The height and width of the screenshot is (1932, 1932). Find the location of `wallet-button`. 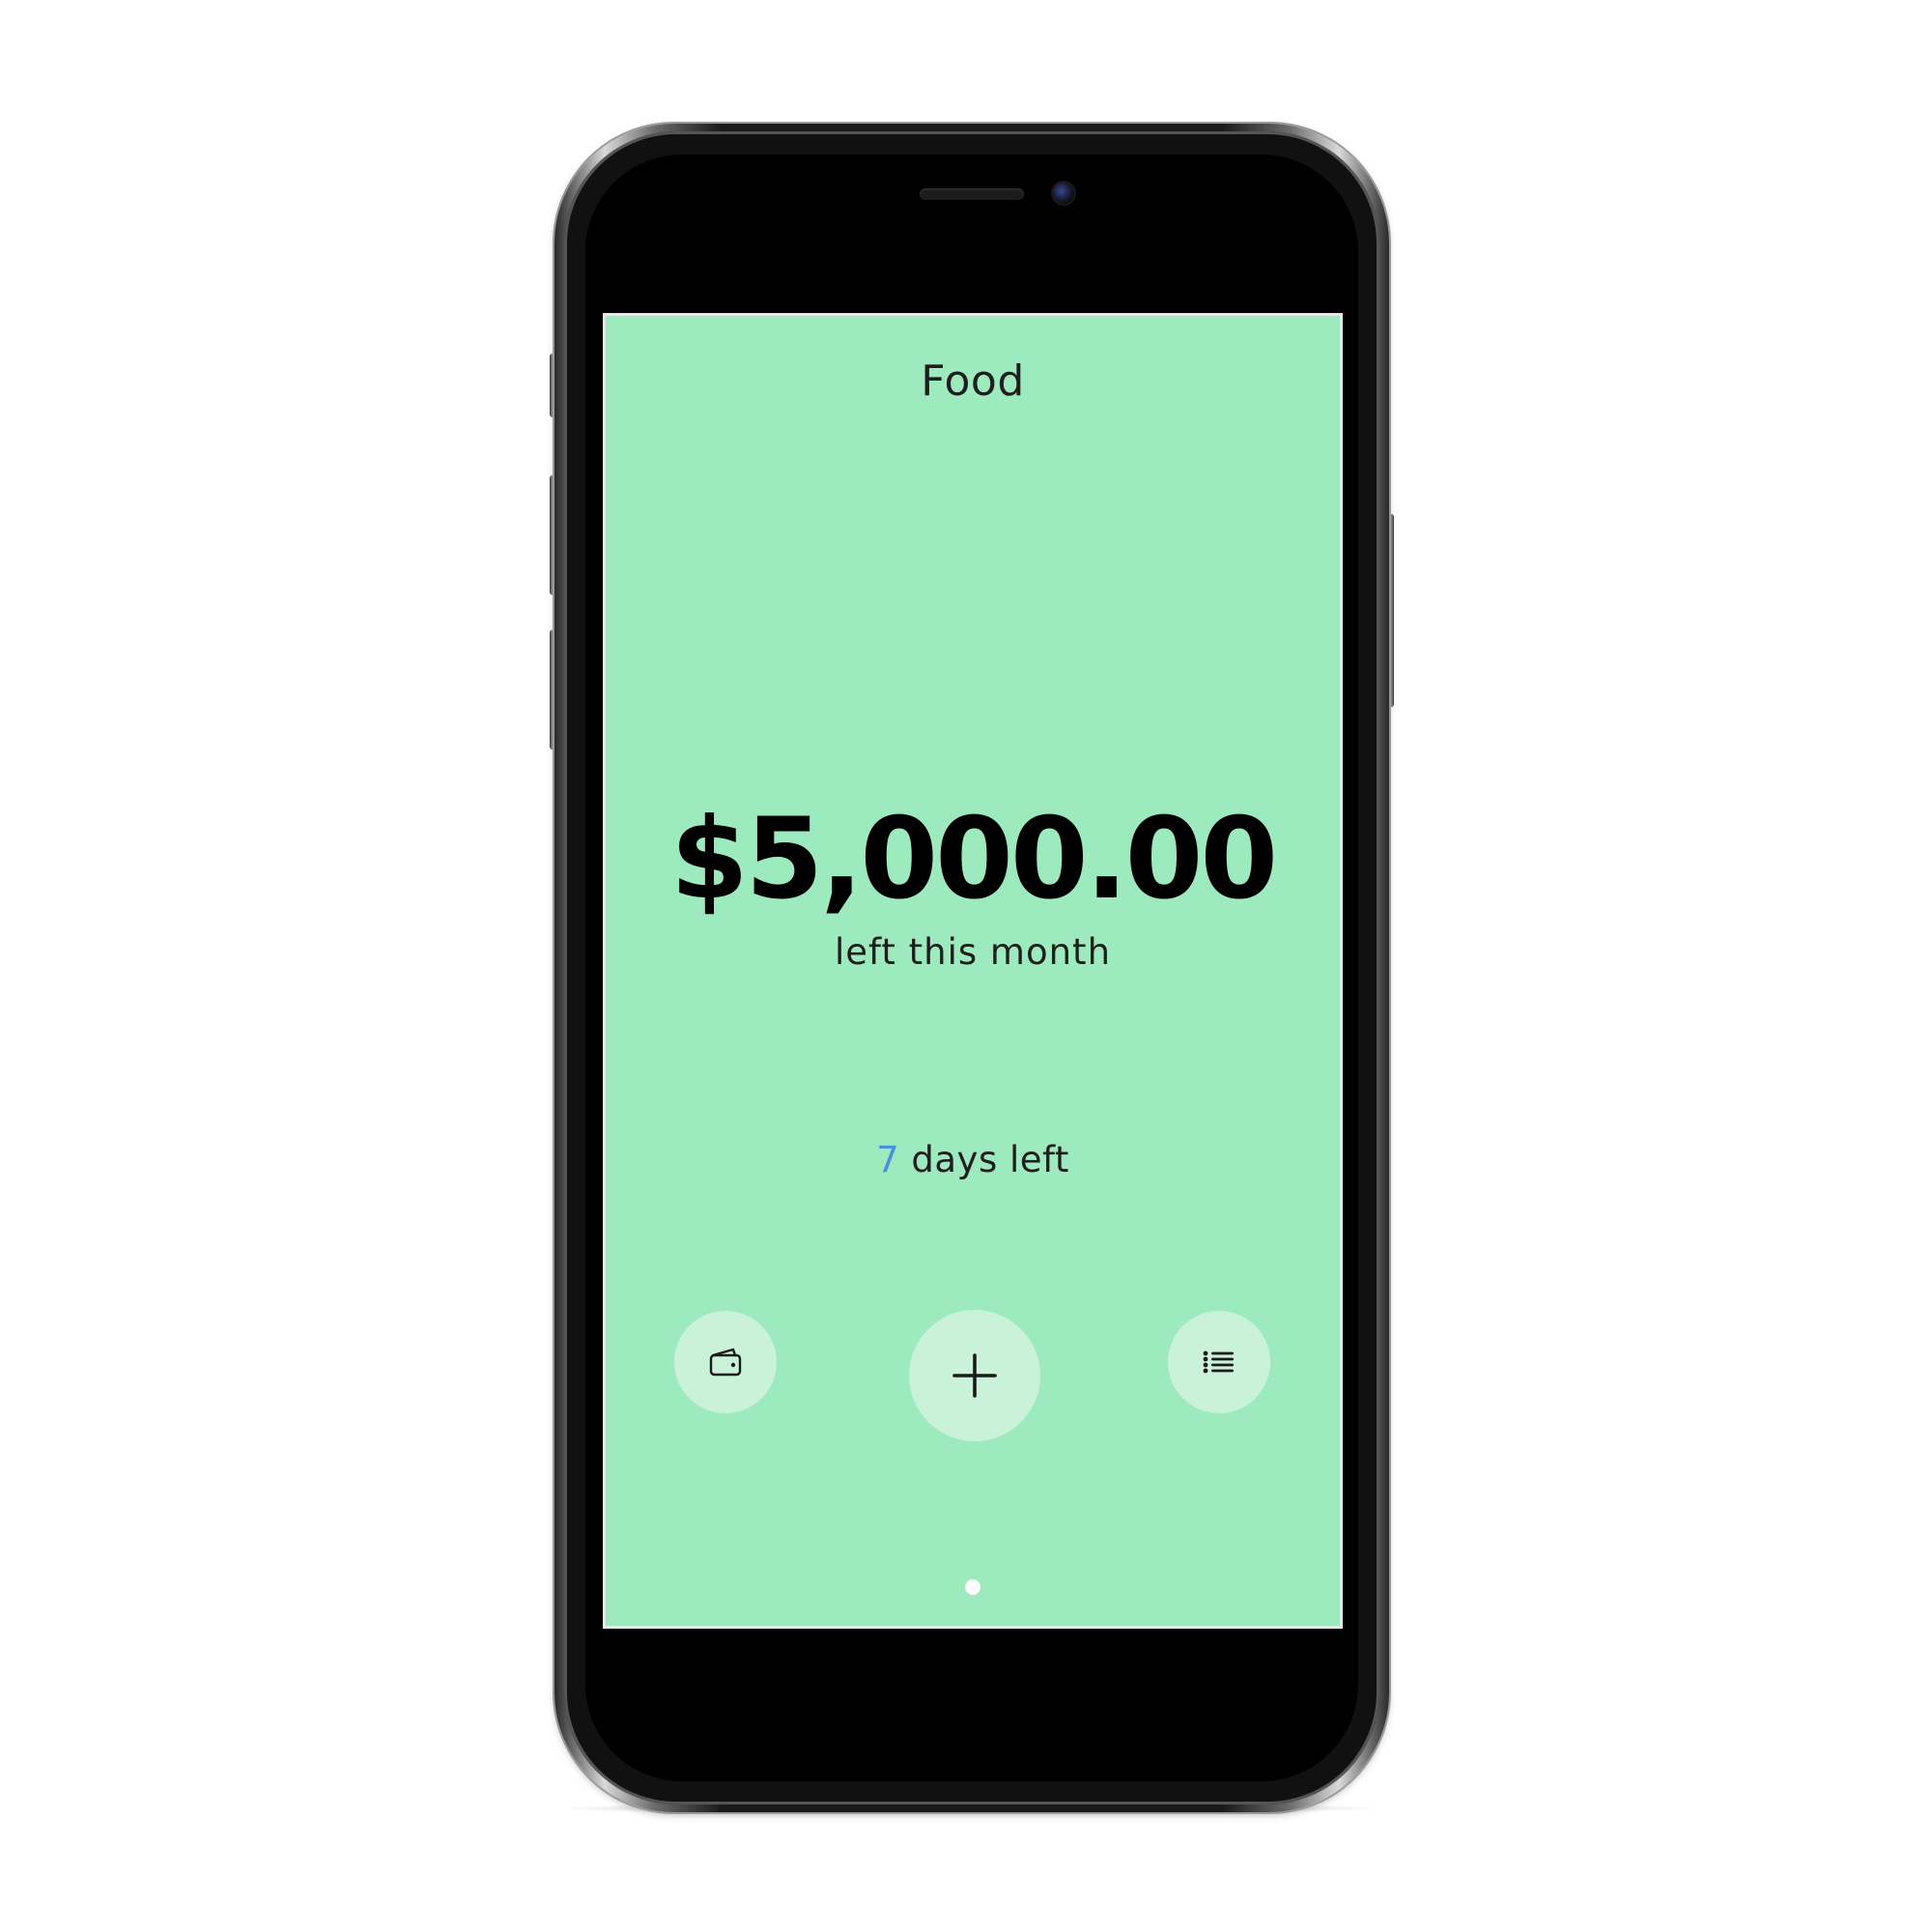

wallet-button is located at coordinates (725, 1362).